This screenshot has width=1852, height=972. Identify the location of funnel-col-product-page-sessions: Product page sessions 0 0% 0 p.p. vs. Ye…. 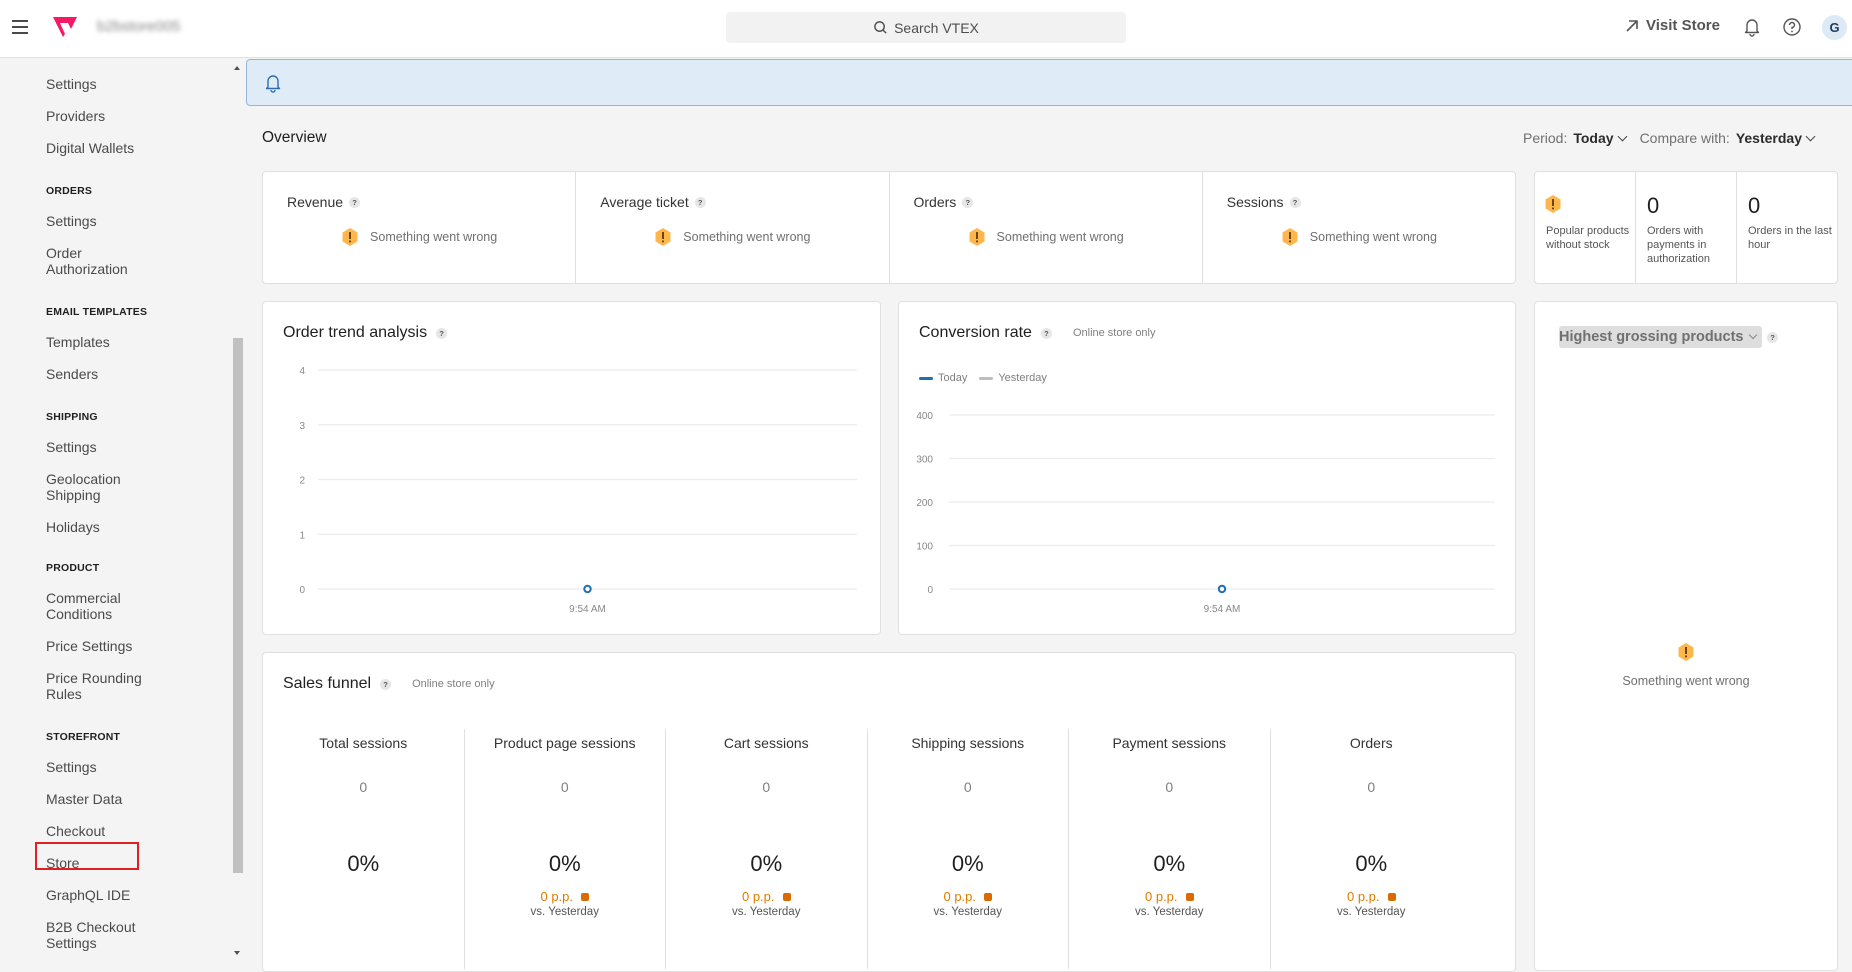
(565, 849).